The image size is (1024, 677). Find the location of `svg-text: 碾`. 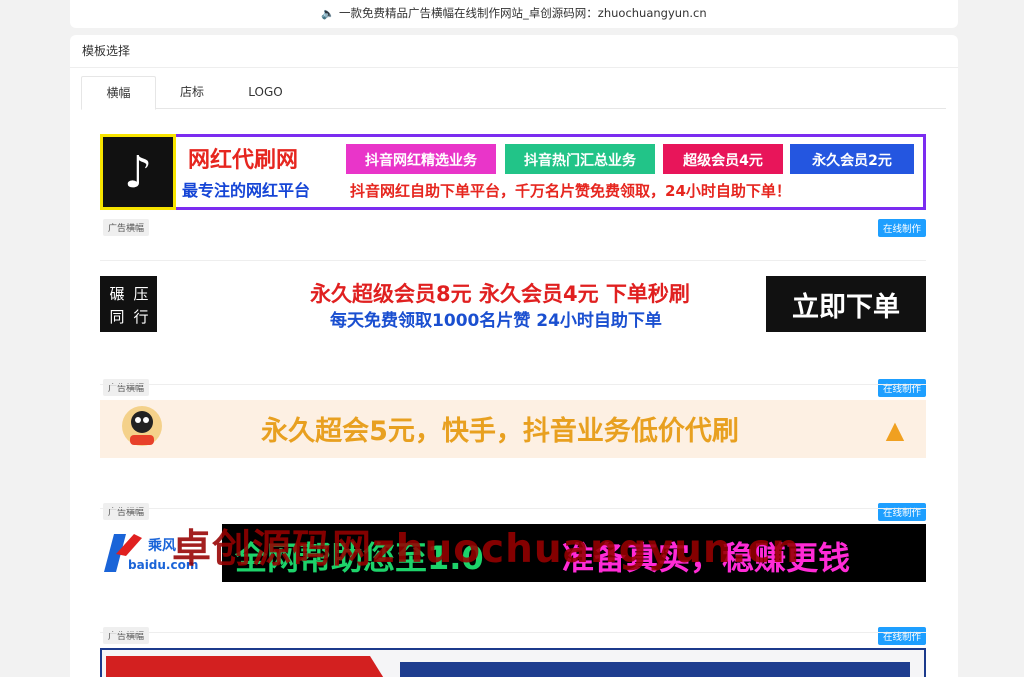

svg-text: 碾 is located at coordinates (116, 294).